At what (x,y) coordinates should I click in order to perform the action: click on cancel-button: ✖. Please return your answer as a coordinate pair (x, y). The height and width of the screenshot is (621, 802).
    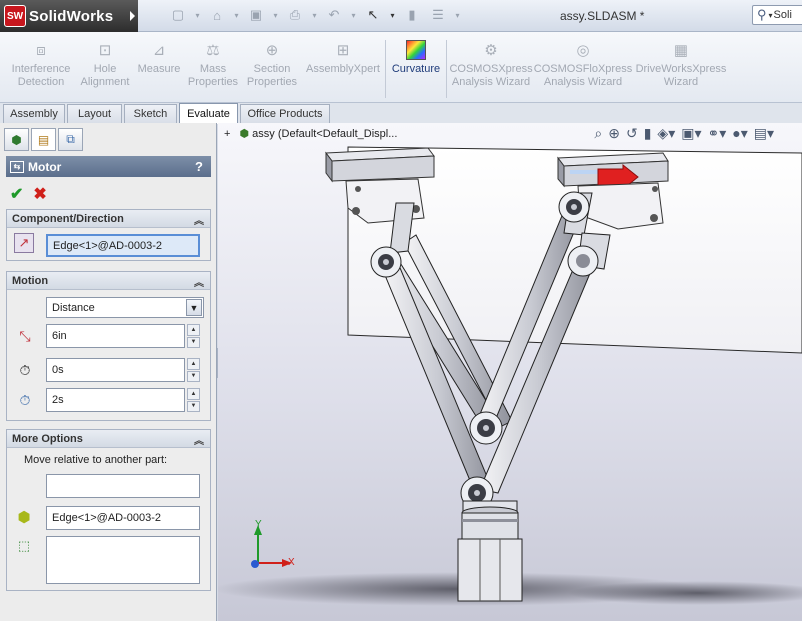
    Looking at the image, I should click on (39, 194).